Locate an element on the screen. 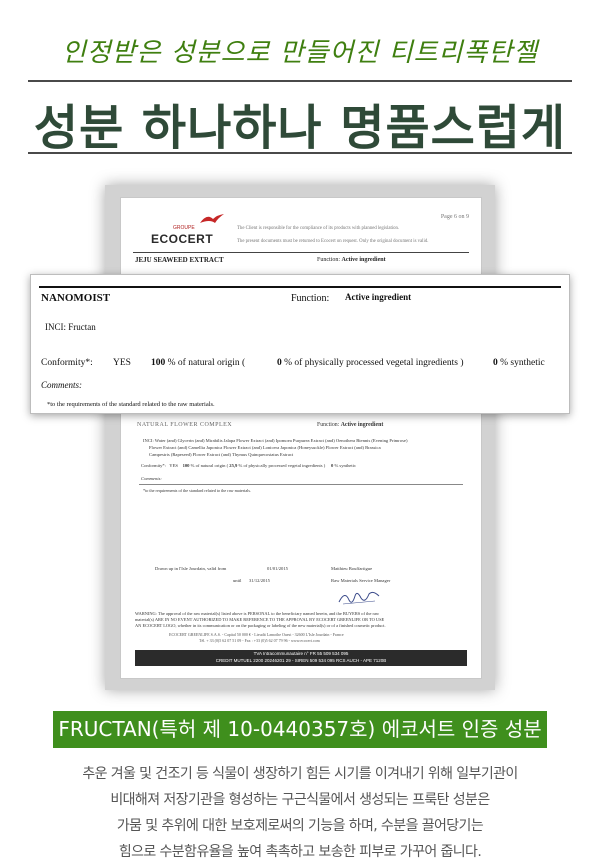  nanomoist-name: NANOMOIST is located at coordinates (76, 298).